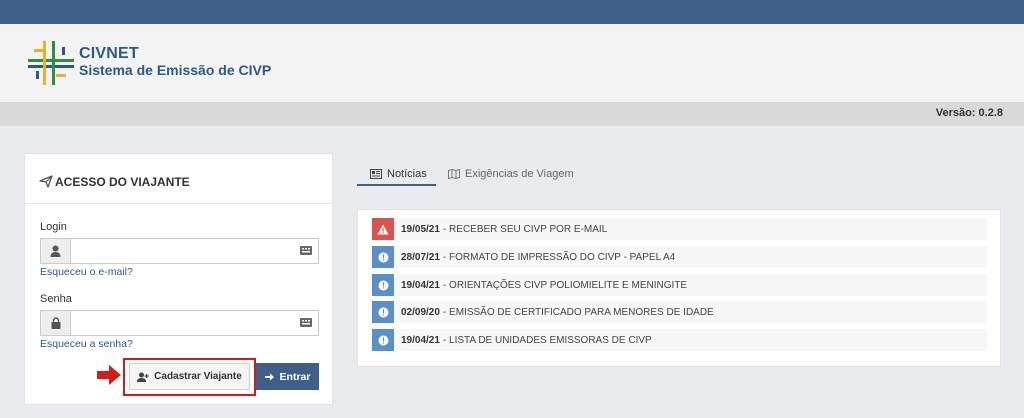 The image size is (1024, 418). Describe the element at coordinates (519, 173) in the screenshot. I see `tab-requirements-label: Exigências de Viagem` at that location.